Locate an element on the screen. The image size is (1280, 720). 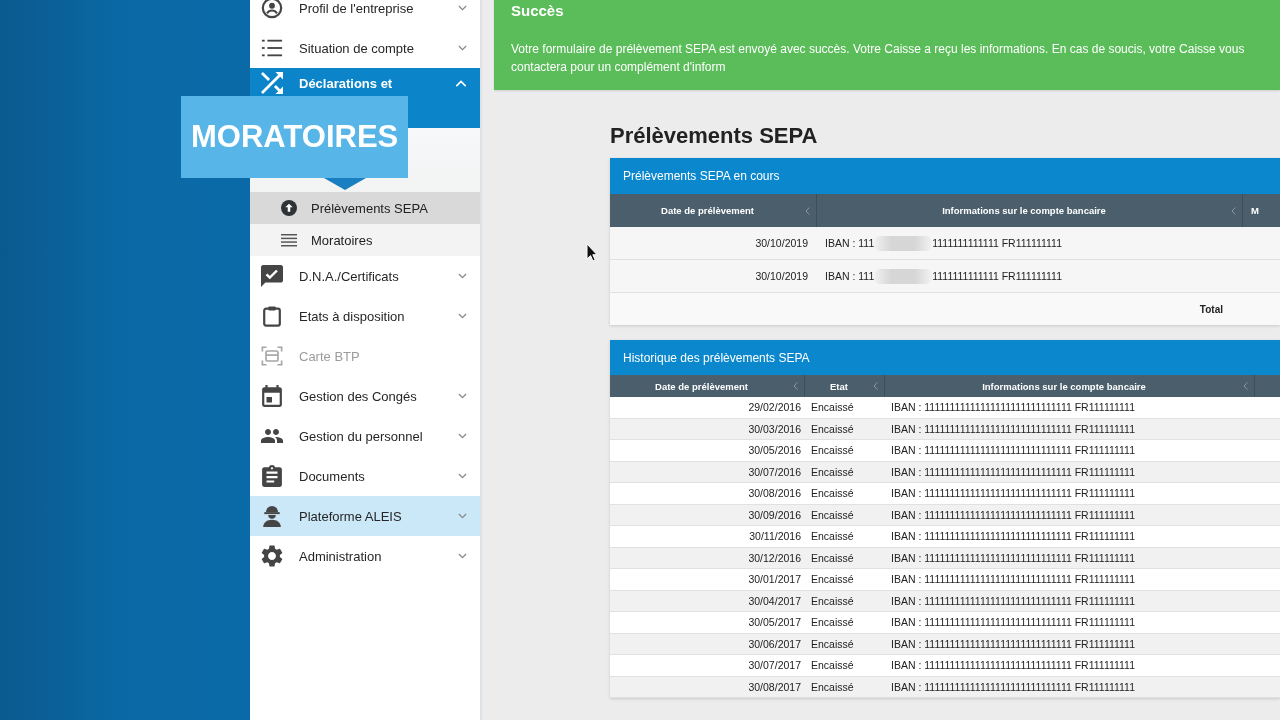
table-cell-text: 30/08/2017 is located at coordinates (774, 686).